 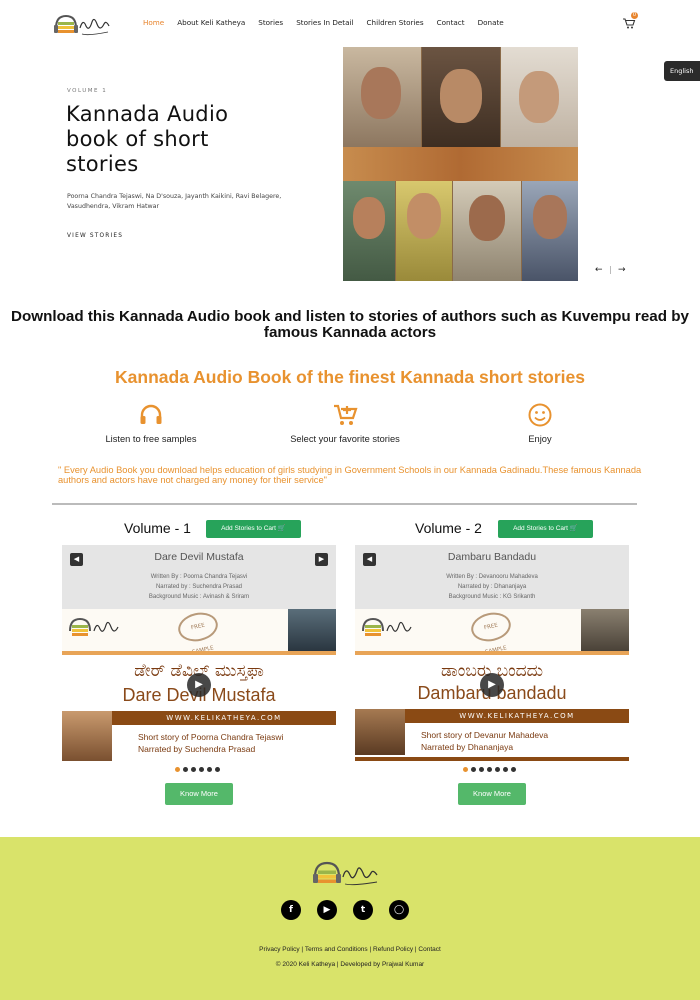 I want to click on terms-link: Terms and Conditions, so click(x=336, y=949).